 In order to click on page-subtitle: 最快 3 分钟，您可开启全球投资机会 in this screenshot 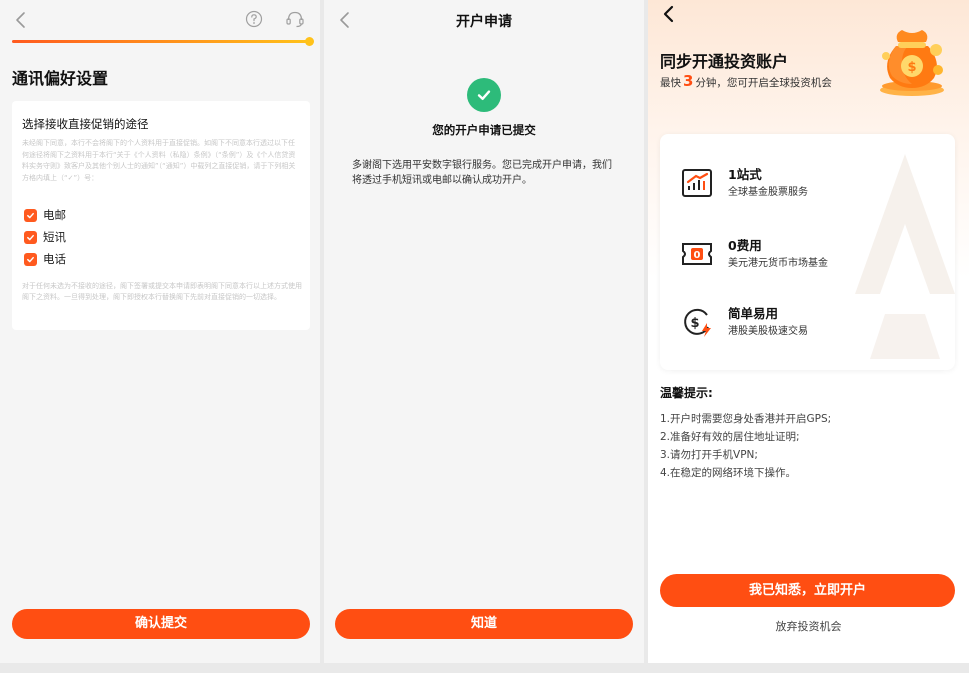, I will do `click(746, 81)`.